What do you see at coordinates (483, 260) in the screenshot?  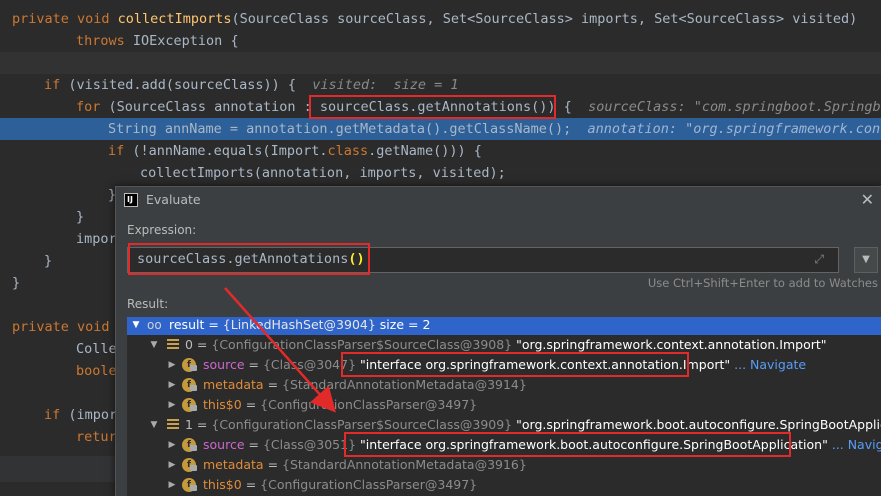 I see `expression-input: sourceClass.getAnnotations() ⤢` at bounding box center [483, 260].